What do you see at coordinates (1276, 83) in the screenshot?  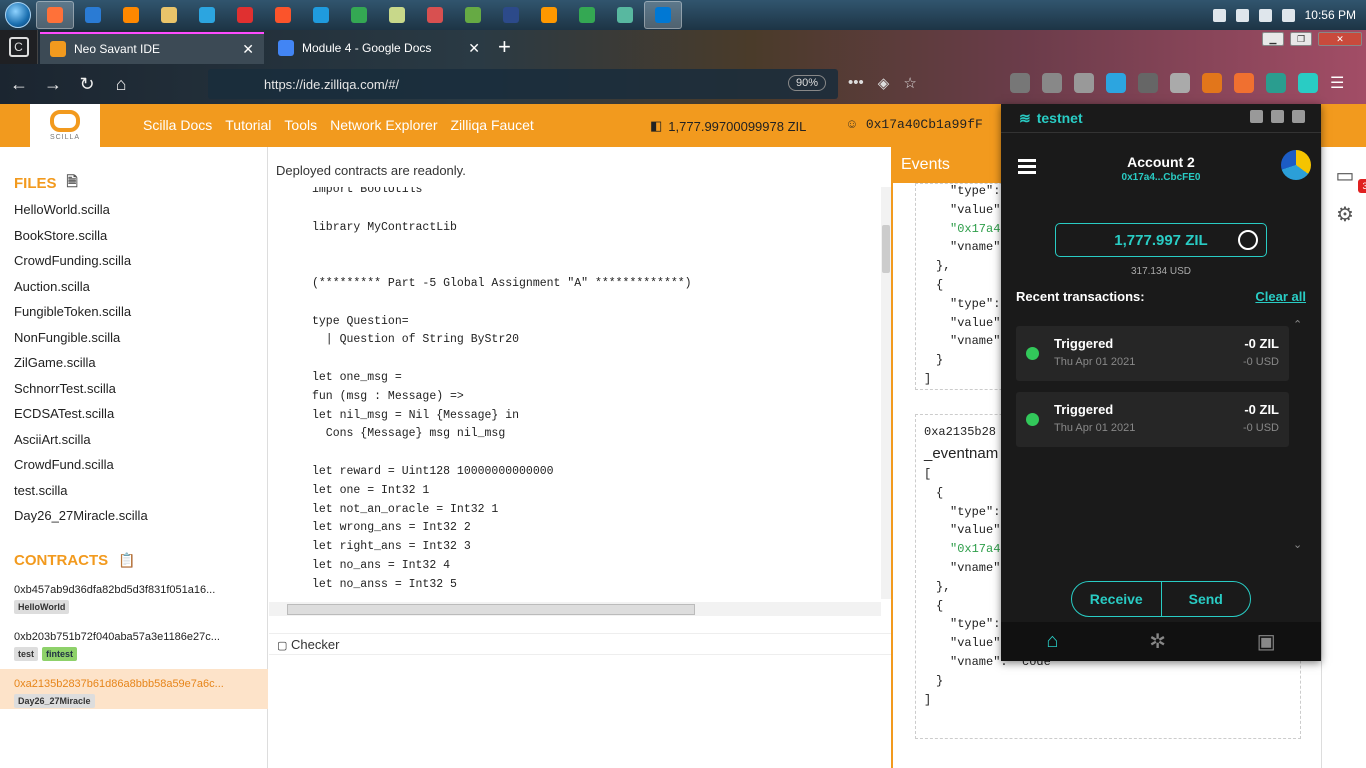 I see `mail-ext-icon` at bounding box center [1276, 83].